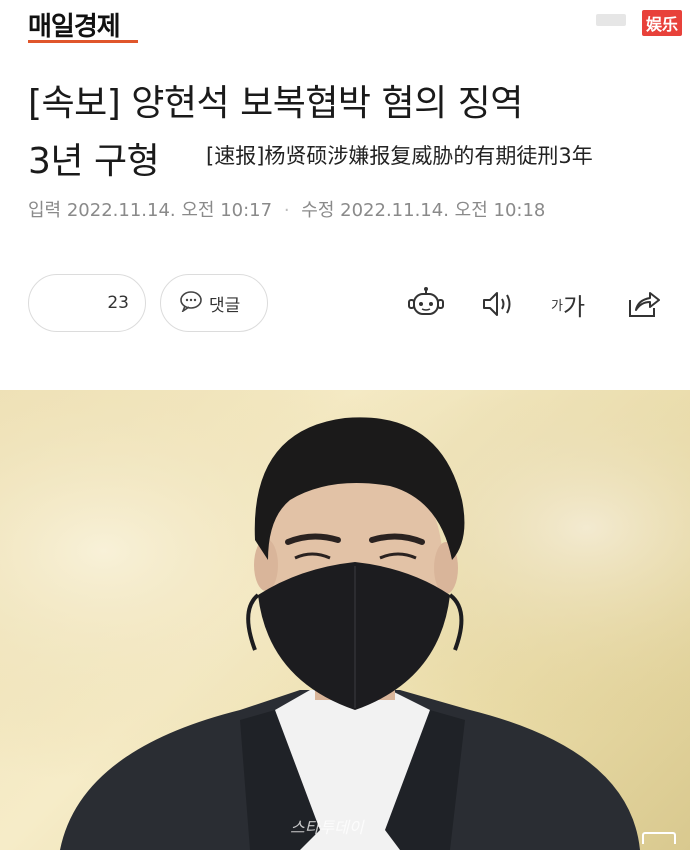 The height and width of the screenshot is (850, 690). Describe the element at coordinates (644, 304) in the screenshot. I see `share-icon` at that location.